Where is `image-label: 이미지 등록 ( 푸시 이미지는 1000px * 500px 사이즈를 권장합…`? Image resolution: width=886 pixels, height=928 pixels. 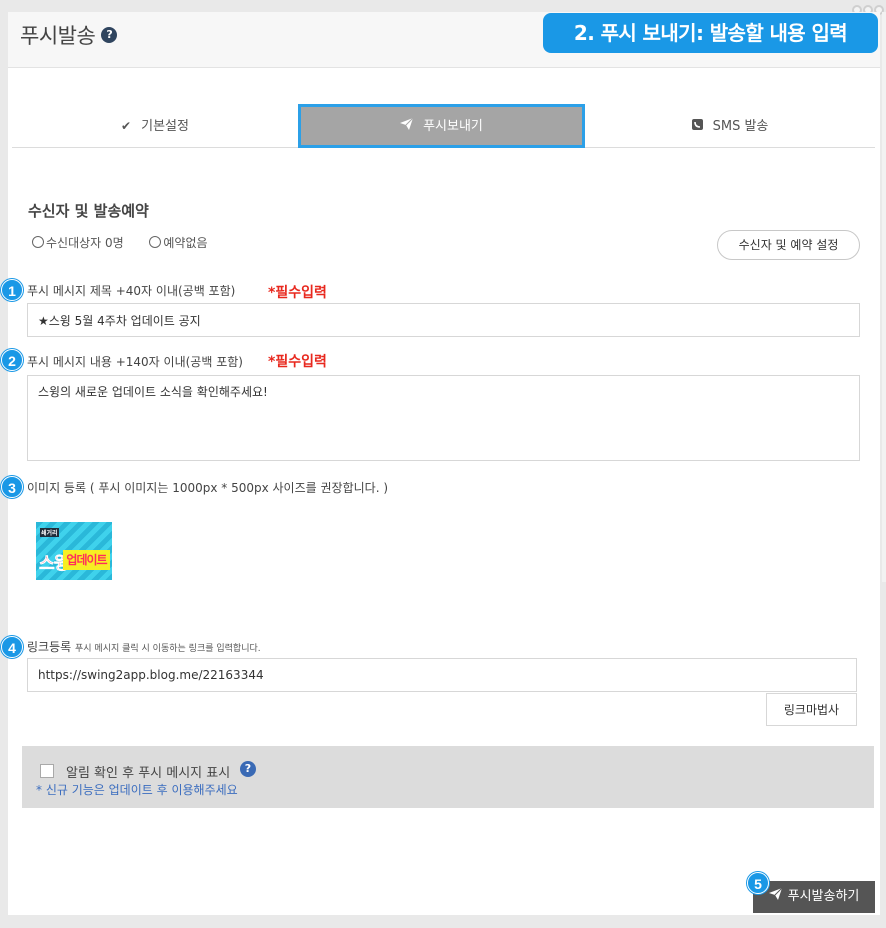 image-label: 이미지 등록 ( 푸시 이미지는 1000px * 500px 사이즈를 권장합… is located at coordinates (208, 488).